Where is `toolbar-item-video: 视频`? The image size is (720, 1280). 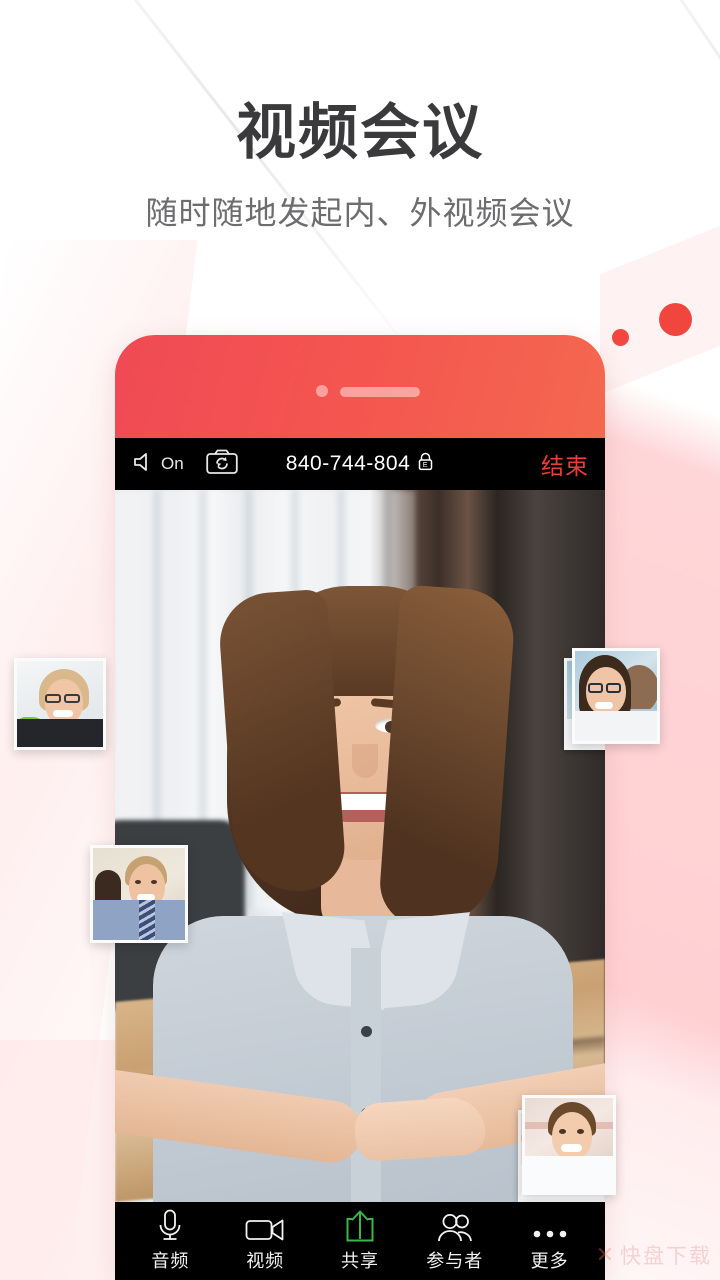 toolbar-item-video: 视频 is located at coordinates (265, 1241).